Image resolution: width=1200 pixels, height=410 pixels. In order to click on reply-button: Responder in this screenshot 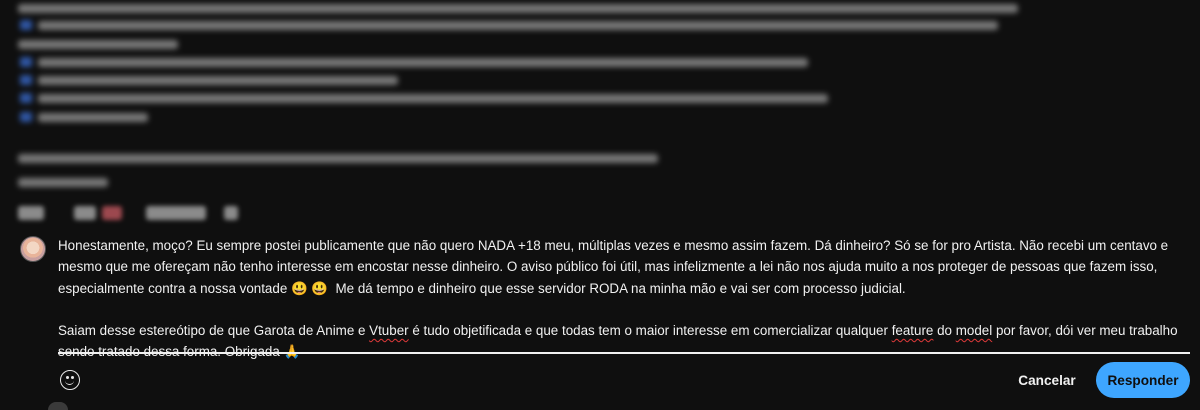, I will do `click(1143, 380)`.